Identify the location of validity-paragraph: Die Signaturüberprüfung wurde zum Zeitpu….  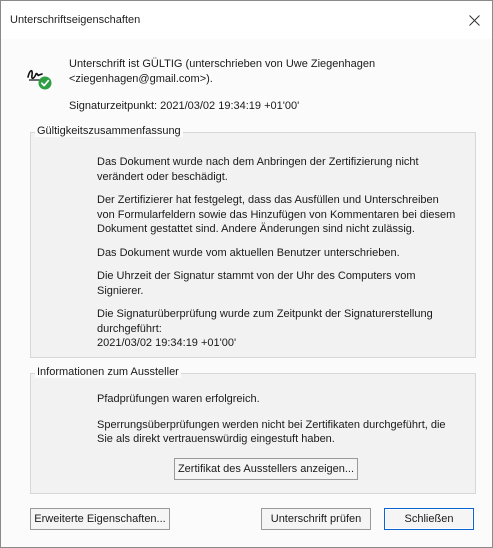
(265, 321).